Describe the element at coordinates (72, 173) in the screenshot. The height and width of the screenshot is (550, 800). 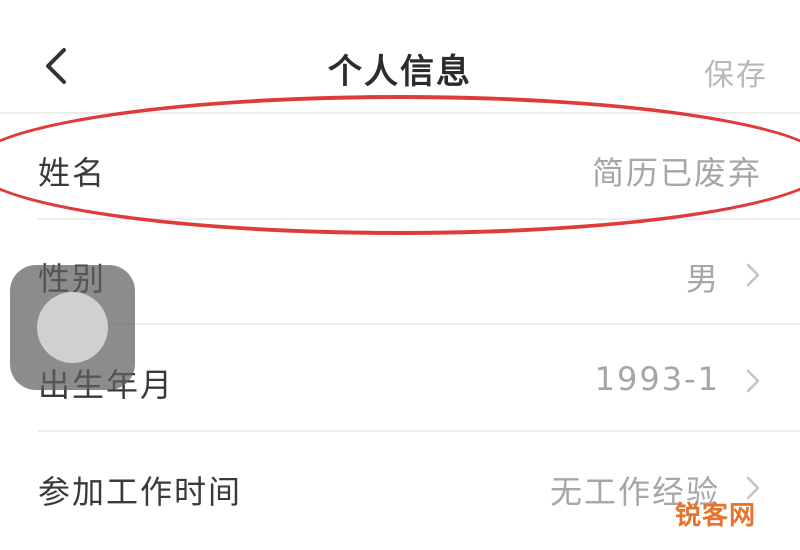
I see `row-label: 姓名` at that location.